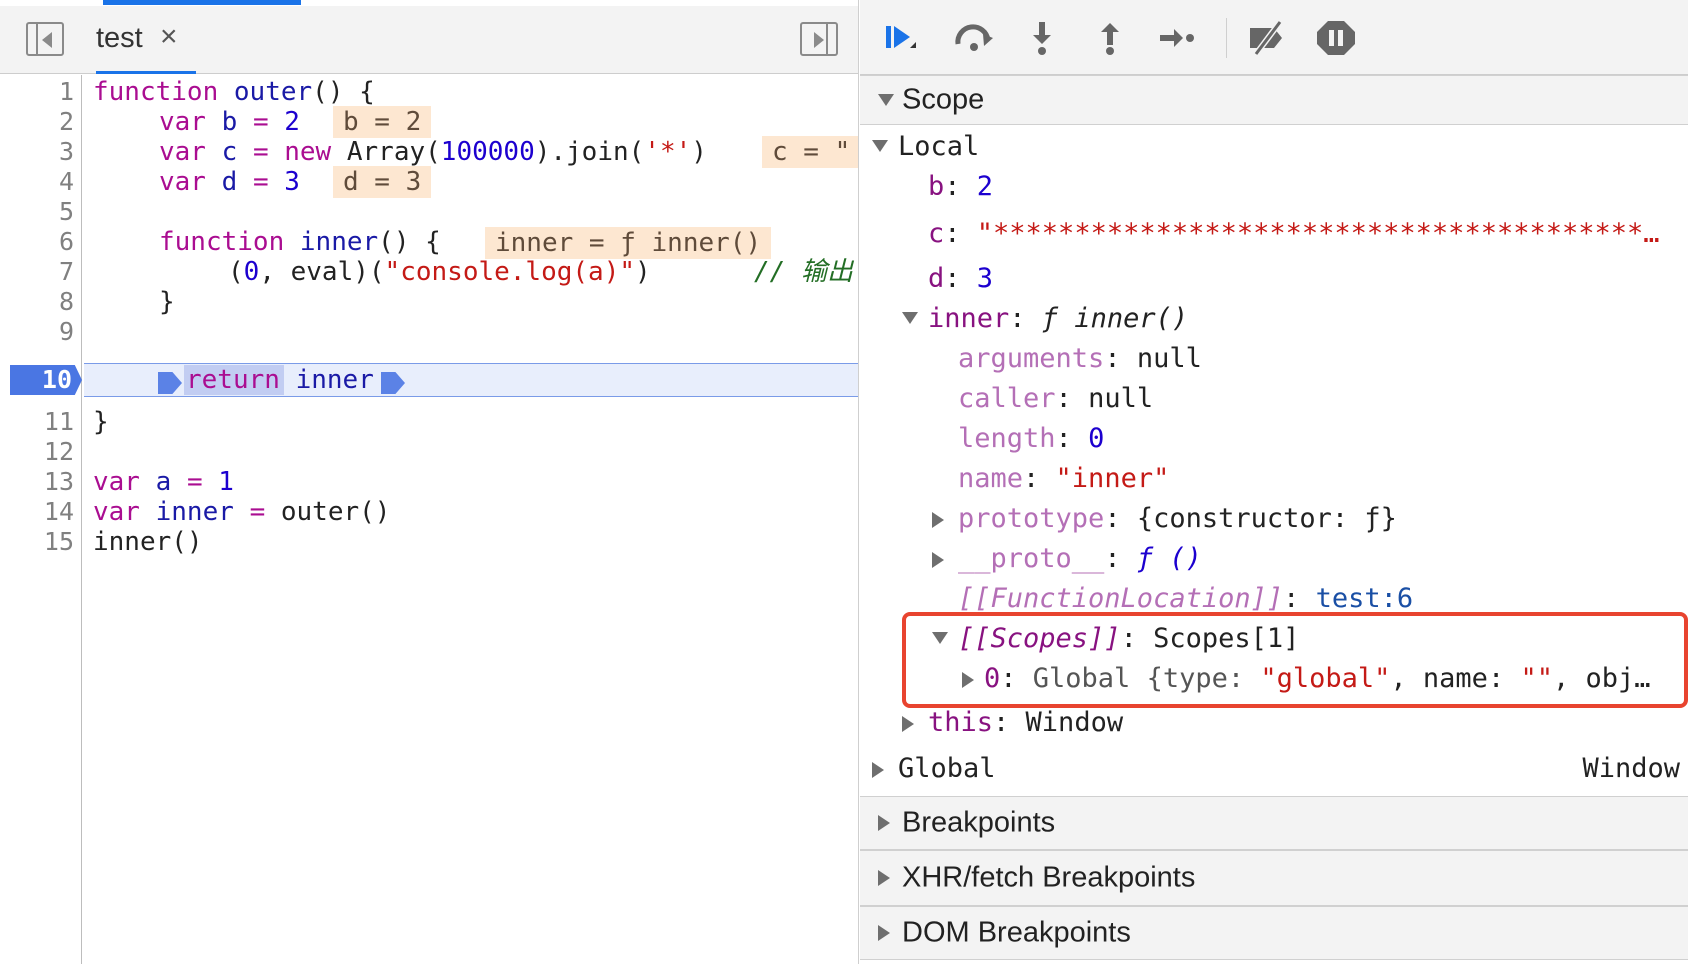  Describe the element at coordinates (148, 542) in the screenshot. I see `code-line-15: inner()` at that location.